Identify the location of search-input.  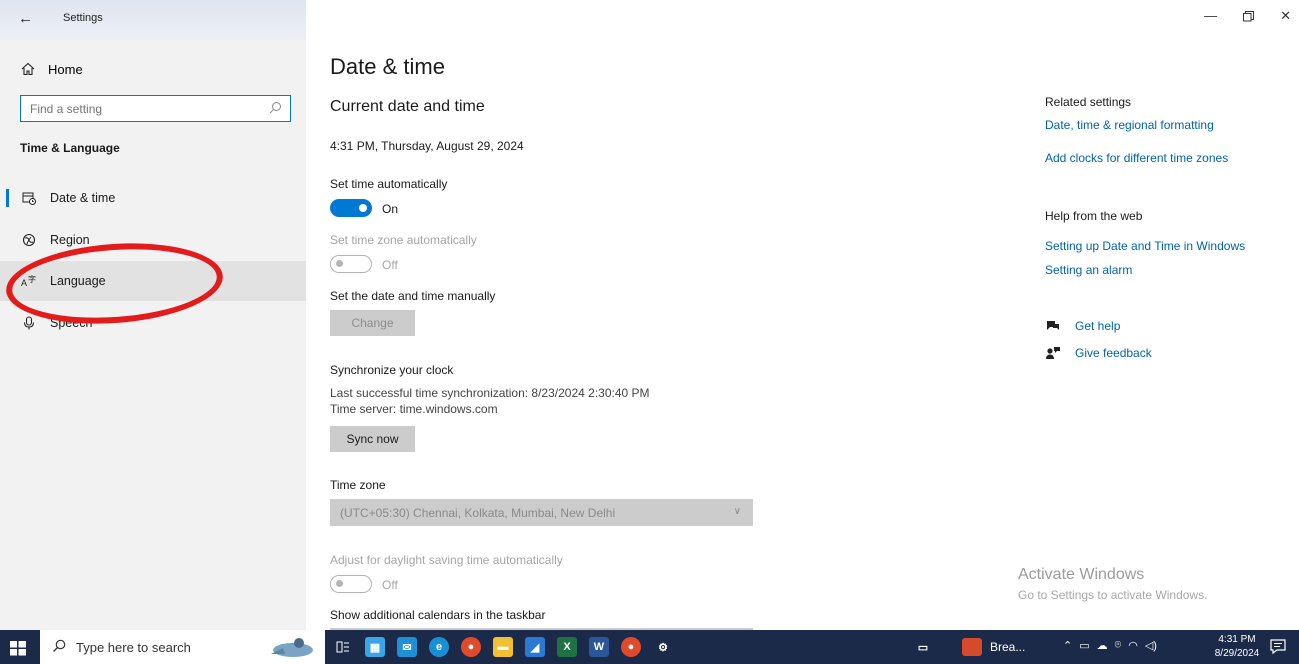
(141, 108).